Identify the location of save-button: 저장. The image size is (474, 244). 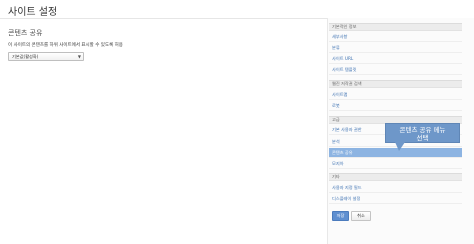
(340, 216).